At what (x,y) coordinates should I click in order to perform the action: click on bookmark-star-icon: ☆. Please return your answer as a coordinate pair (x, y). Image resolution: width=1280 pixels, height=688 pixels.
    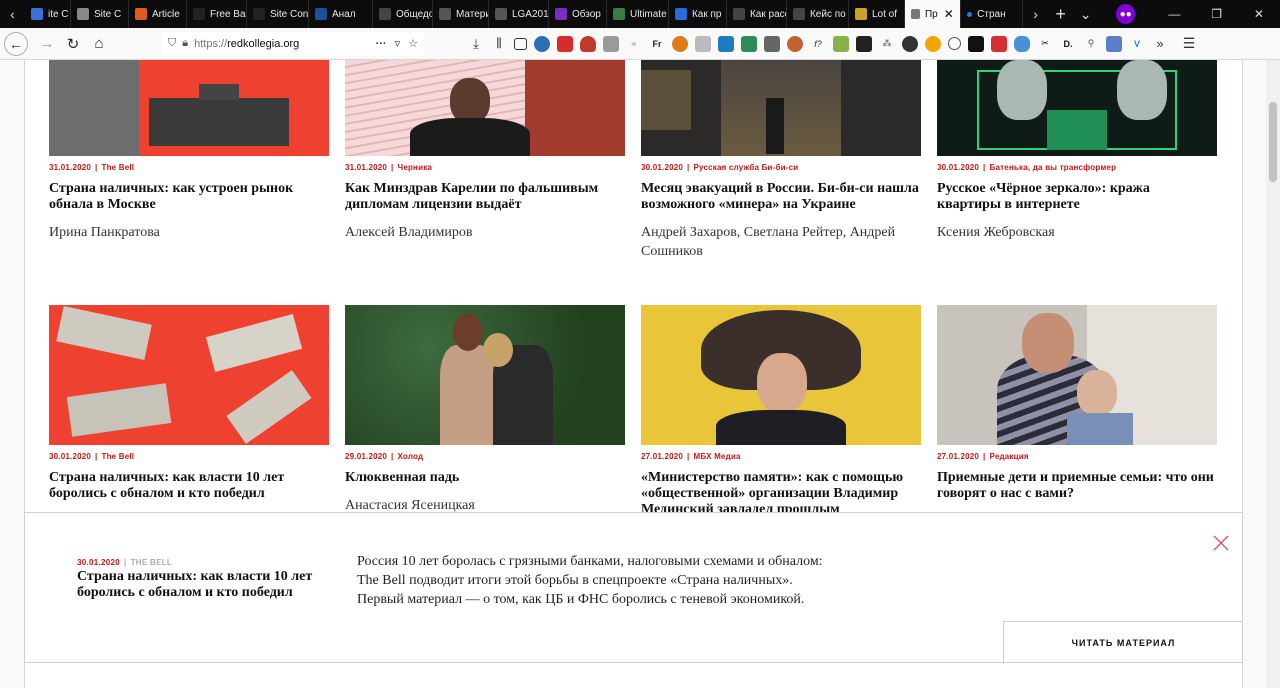
    Looking at the image, I should click on (413, 43).